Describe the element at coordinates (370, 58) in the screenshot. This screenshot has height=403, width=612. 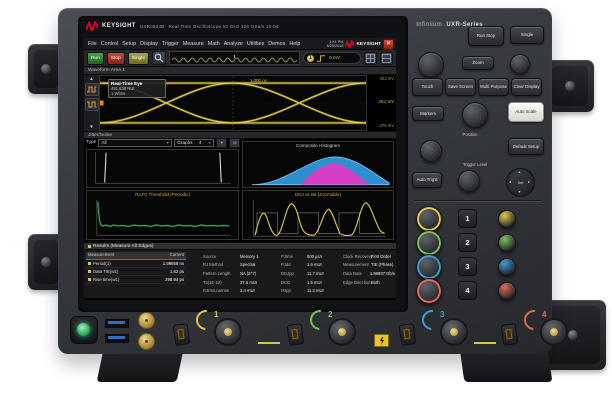
I see `layout-grid-button` at that location.